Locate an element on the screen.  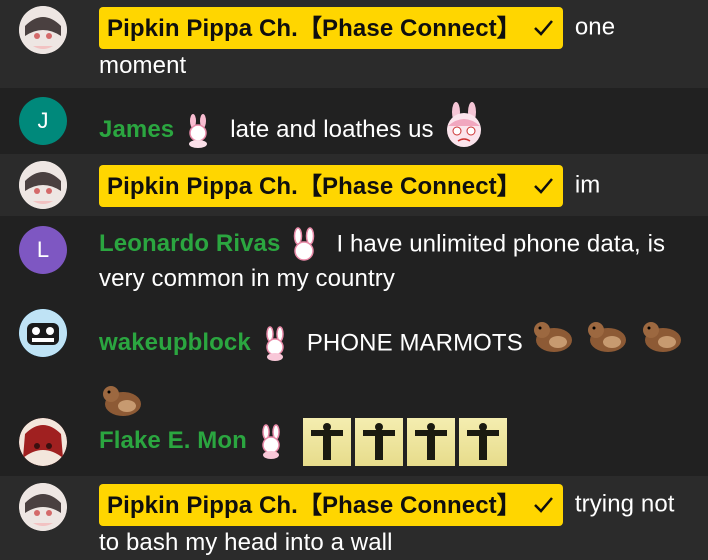
chat-message: Pipkin Pippa Ch.【Phase Connect】 im is located at coordinates (354, 185).